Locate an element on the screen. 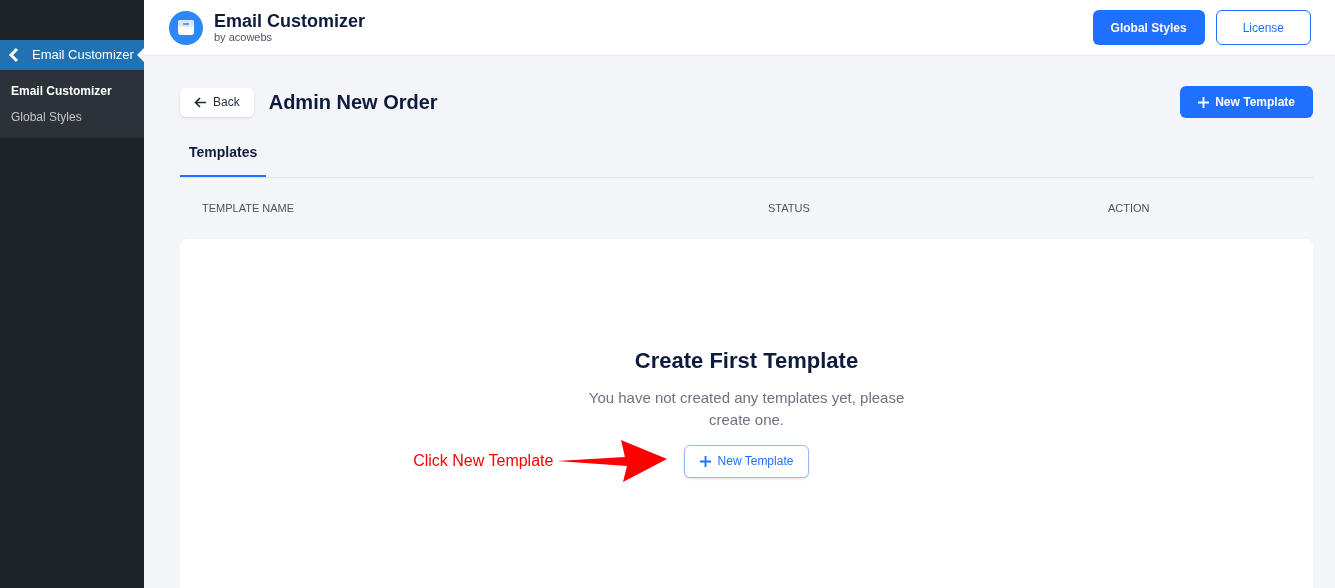  byline: by acowebs is located at coordinates (244, 37).